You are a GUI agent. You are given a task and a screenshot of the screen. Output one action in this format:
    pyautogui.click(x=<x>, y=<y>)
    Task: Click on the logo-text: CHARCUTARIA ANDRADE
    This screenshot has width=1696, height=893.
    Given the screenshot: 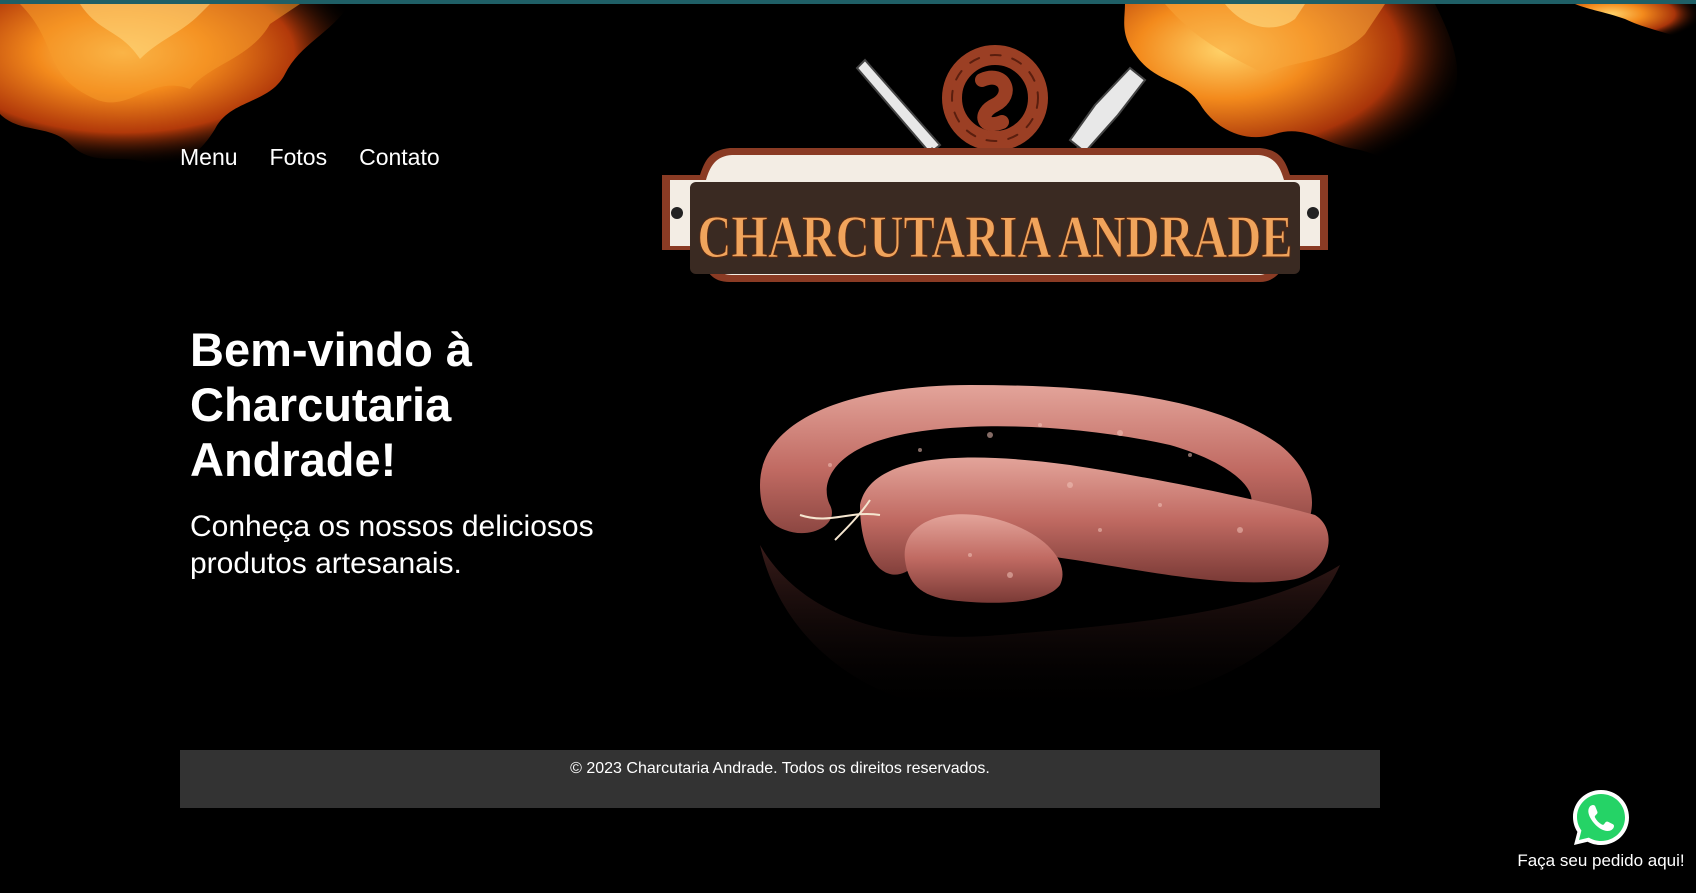 What is the action you would take?
    pyautogui.click(x=995, y=237)
    